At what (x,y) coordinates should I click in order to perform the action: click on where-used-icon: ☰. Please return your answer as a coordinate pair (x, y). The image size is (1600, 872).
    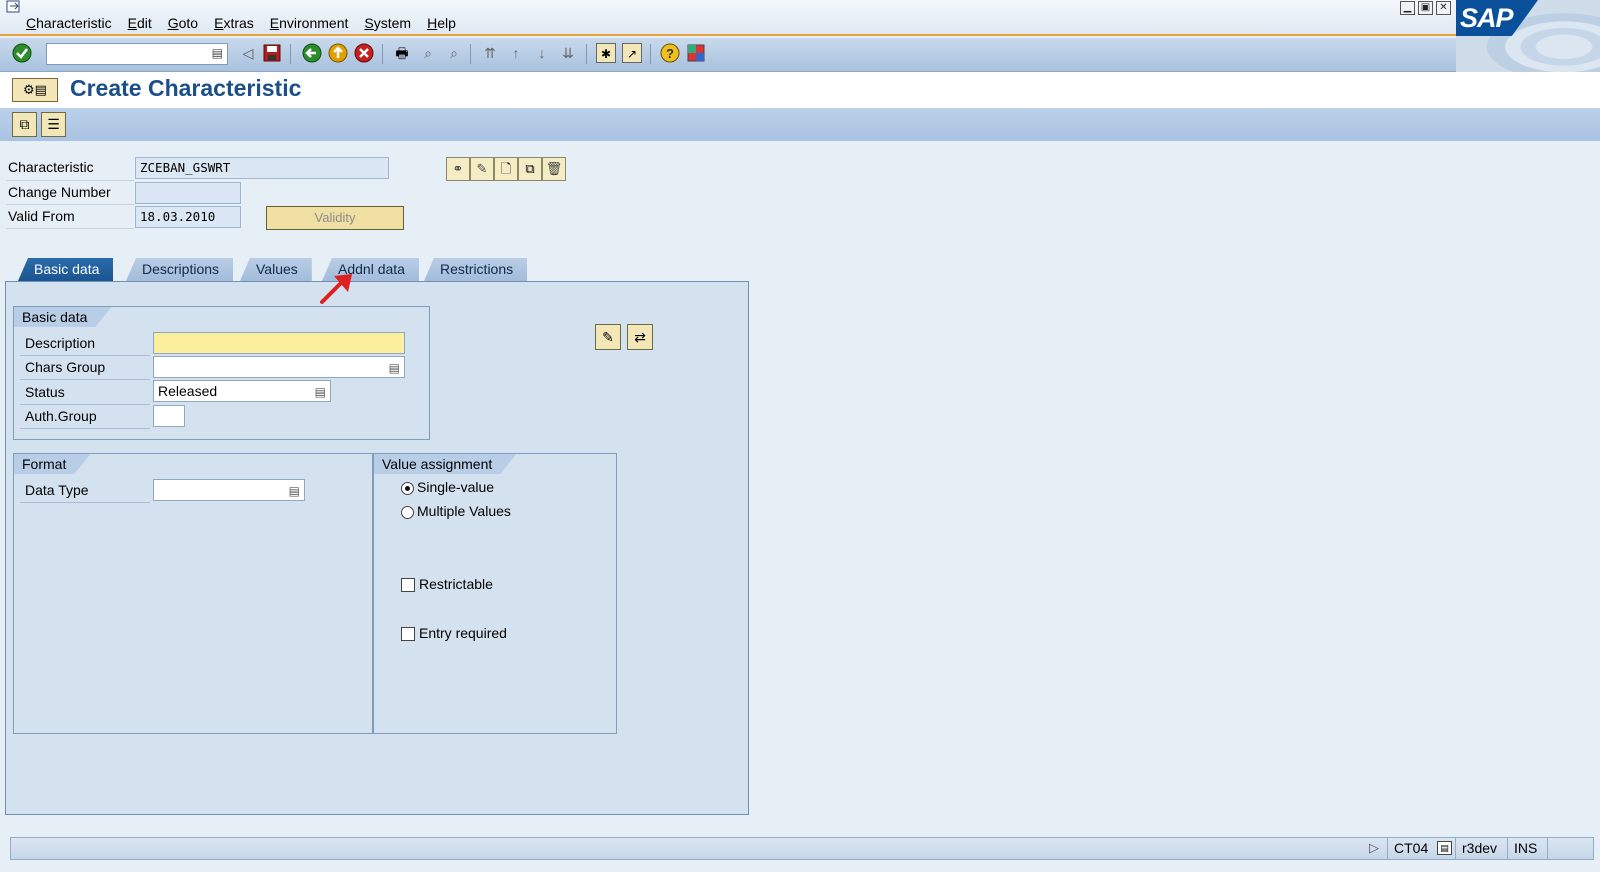
    Looking at the image, I should click on (53, 124).